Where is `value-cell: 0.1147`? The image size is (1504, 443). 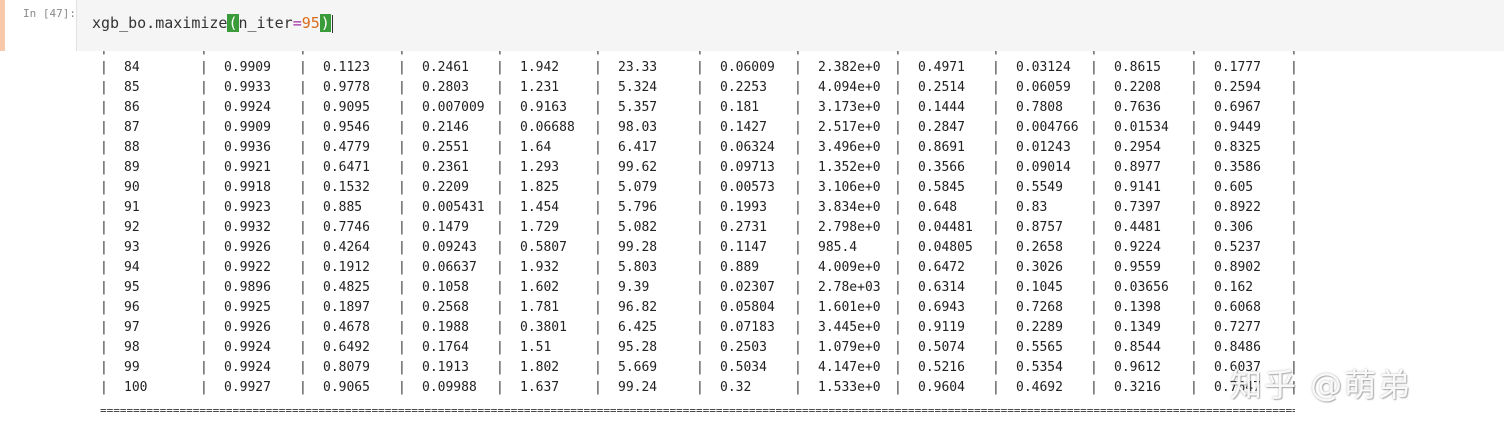 value-cell: 0.1147 is located at coordinates (743, 247).